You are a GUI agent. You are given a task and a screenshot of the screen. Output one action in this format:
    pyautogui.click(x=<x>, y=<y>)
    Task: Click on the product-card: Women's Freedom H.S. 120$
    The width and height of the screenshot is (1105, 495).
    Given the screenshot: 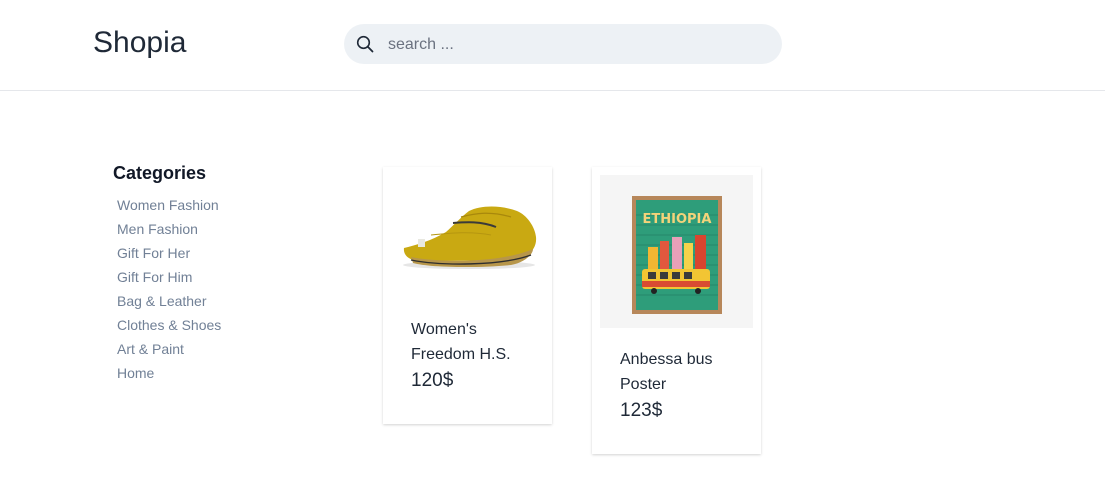 What is the action you would take?
    pyautogui.click(x=467, y=295)
    